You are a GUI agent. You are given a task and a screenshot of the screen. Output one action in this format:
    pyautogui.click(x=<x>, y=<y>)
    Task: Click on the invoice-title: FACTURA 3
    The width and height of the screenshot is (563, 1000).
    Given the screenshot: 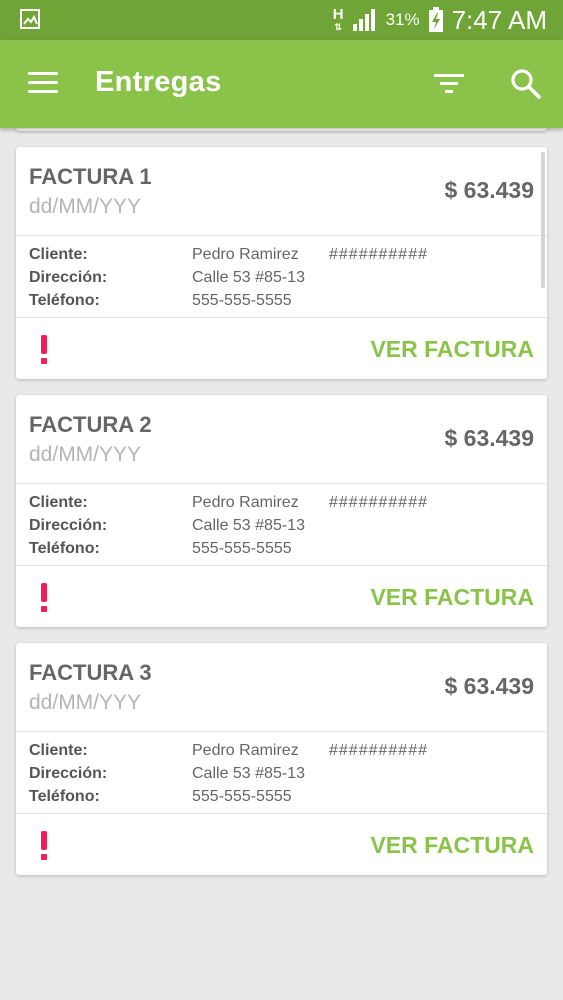 What is the action you would take?
    pyautogui.click(x=90, y=672)
    